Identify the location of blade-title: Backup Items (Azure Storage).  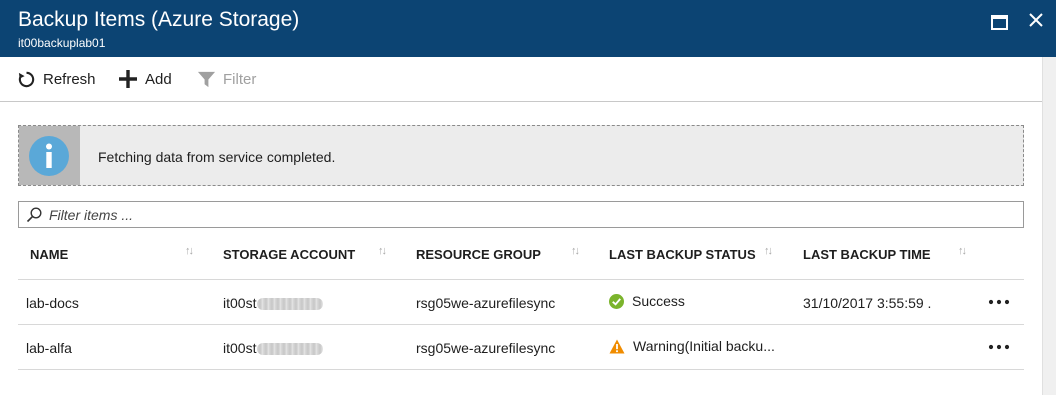
(159, 19).